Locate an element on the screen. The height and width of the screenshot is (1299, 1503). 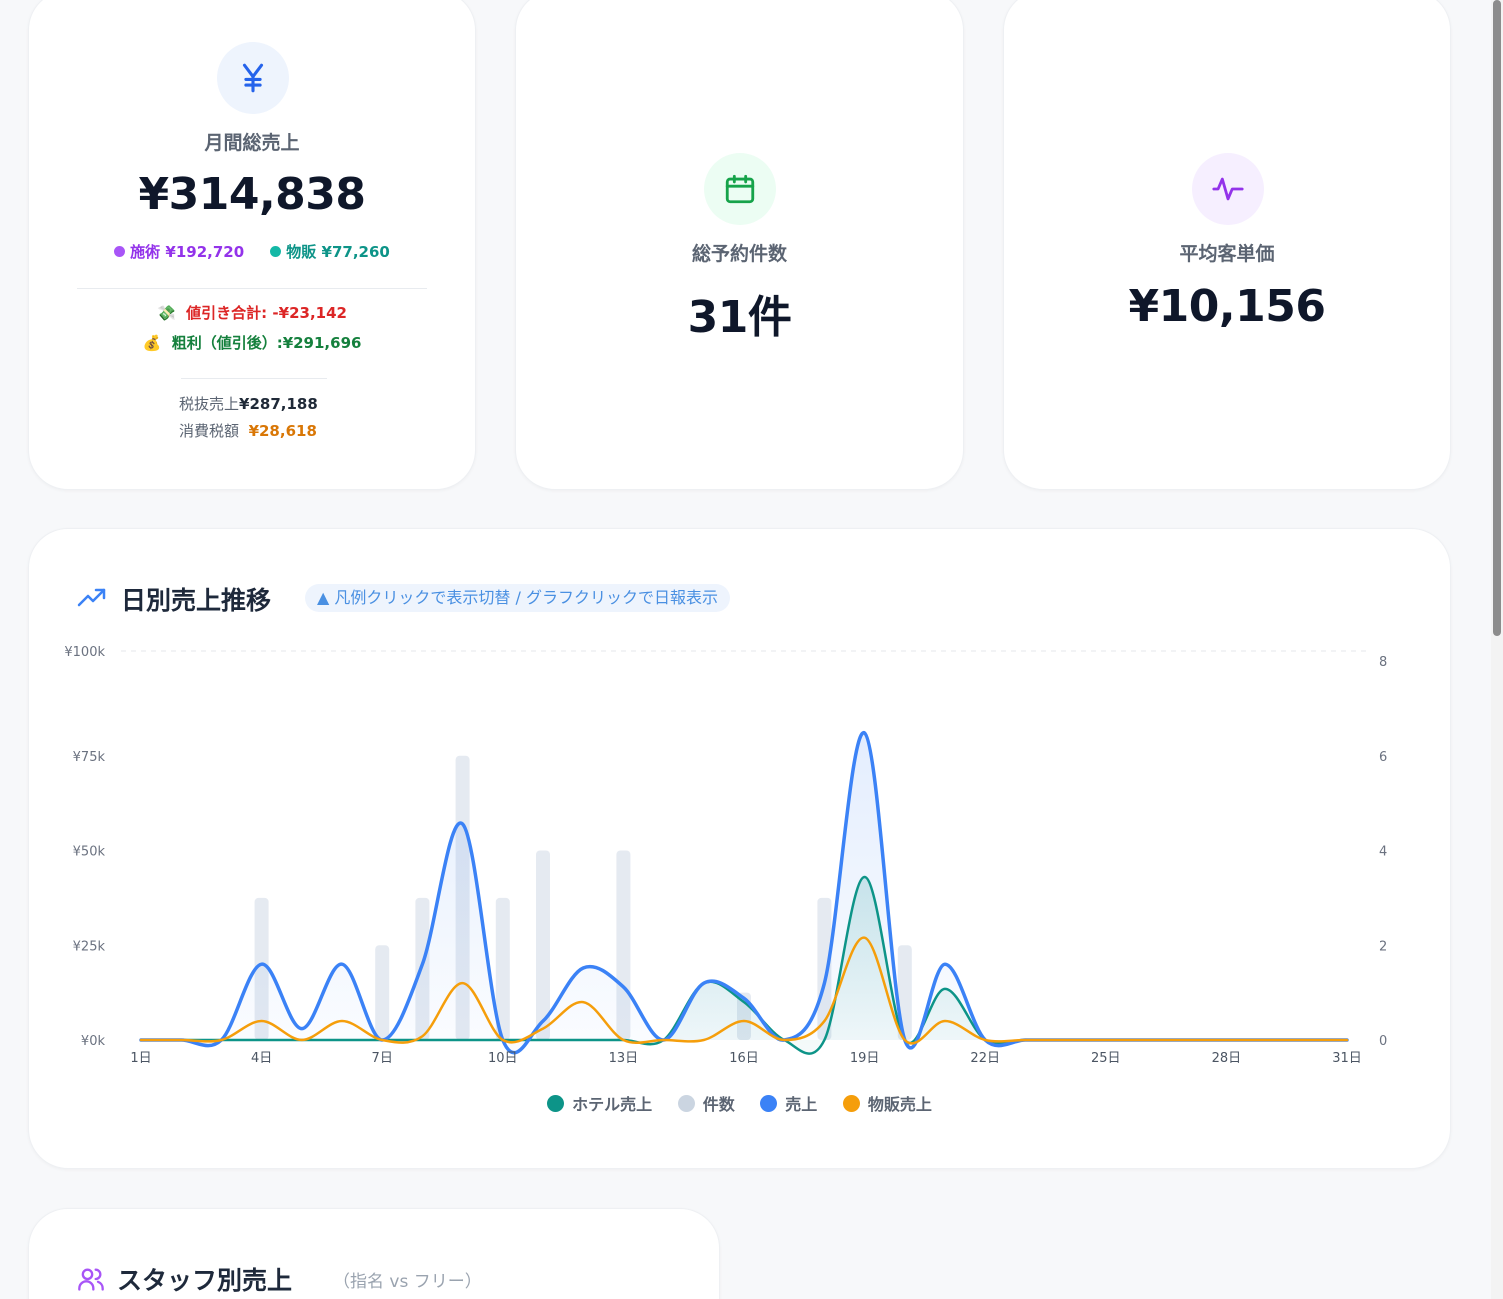
monthly-sales-value: ¥314,838 is located at coordinates (252, 194).